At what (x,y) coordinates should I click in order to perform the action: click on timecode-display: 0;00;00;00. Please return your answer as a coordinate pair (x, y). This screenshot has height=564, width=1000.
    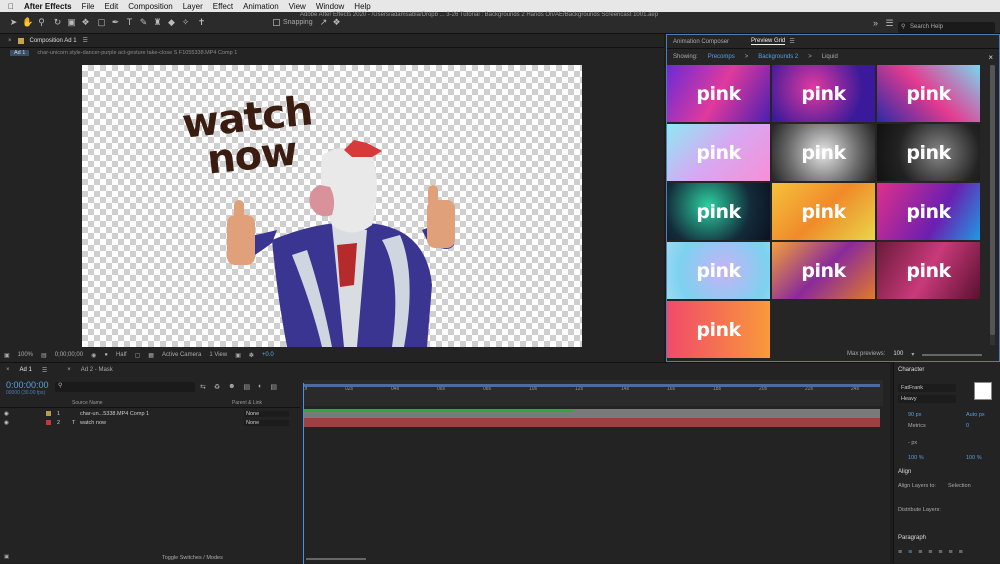
    Looking at the image, I should click on (69, 355).